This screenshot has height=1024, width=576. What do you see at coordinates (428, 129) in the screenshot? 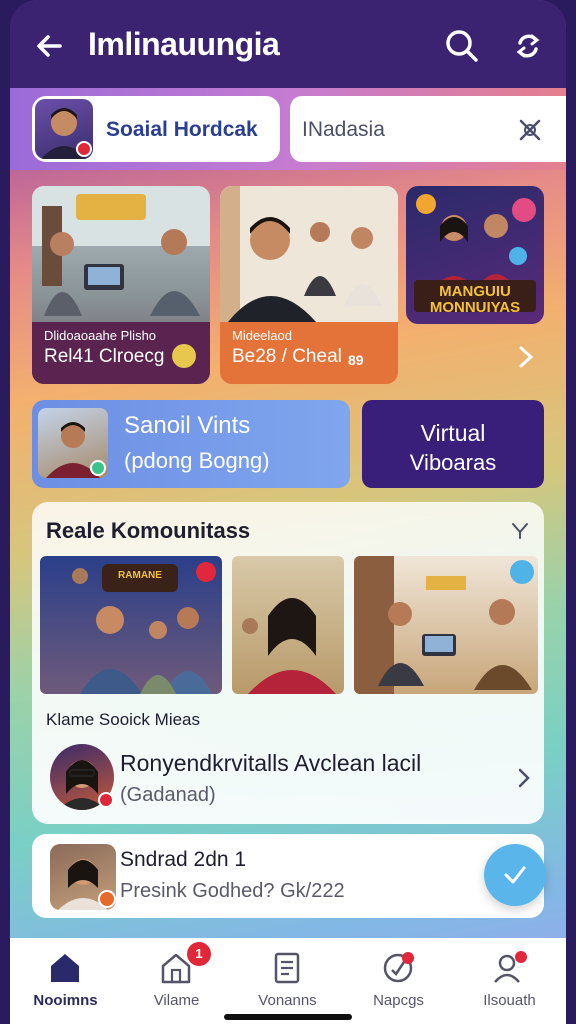
I see `search-field: INadasia` at bounding box center [428, 129].